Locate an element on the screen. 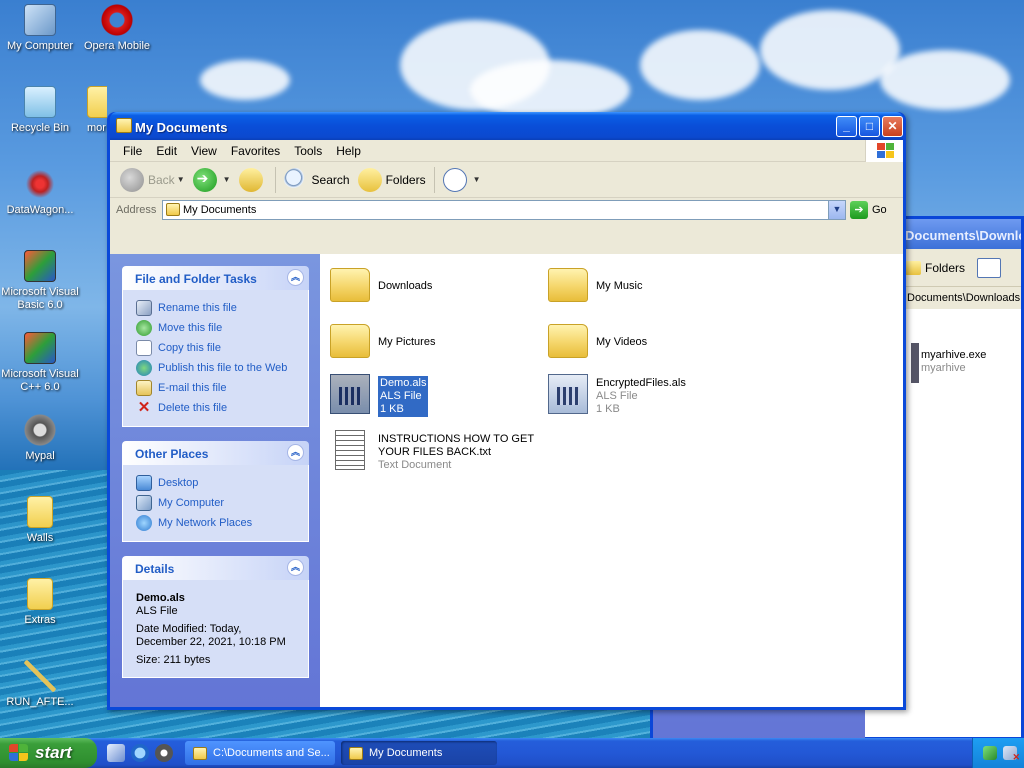 The width and height of the screenshot is (1024, 768). folder-my-videos: My Videos is located at coordinates (597, 340).